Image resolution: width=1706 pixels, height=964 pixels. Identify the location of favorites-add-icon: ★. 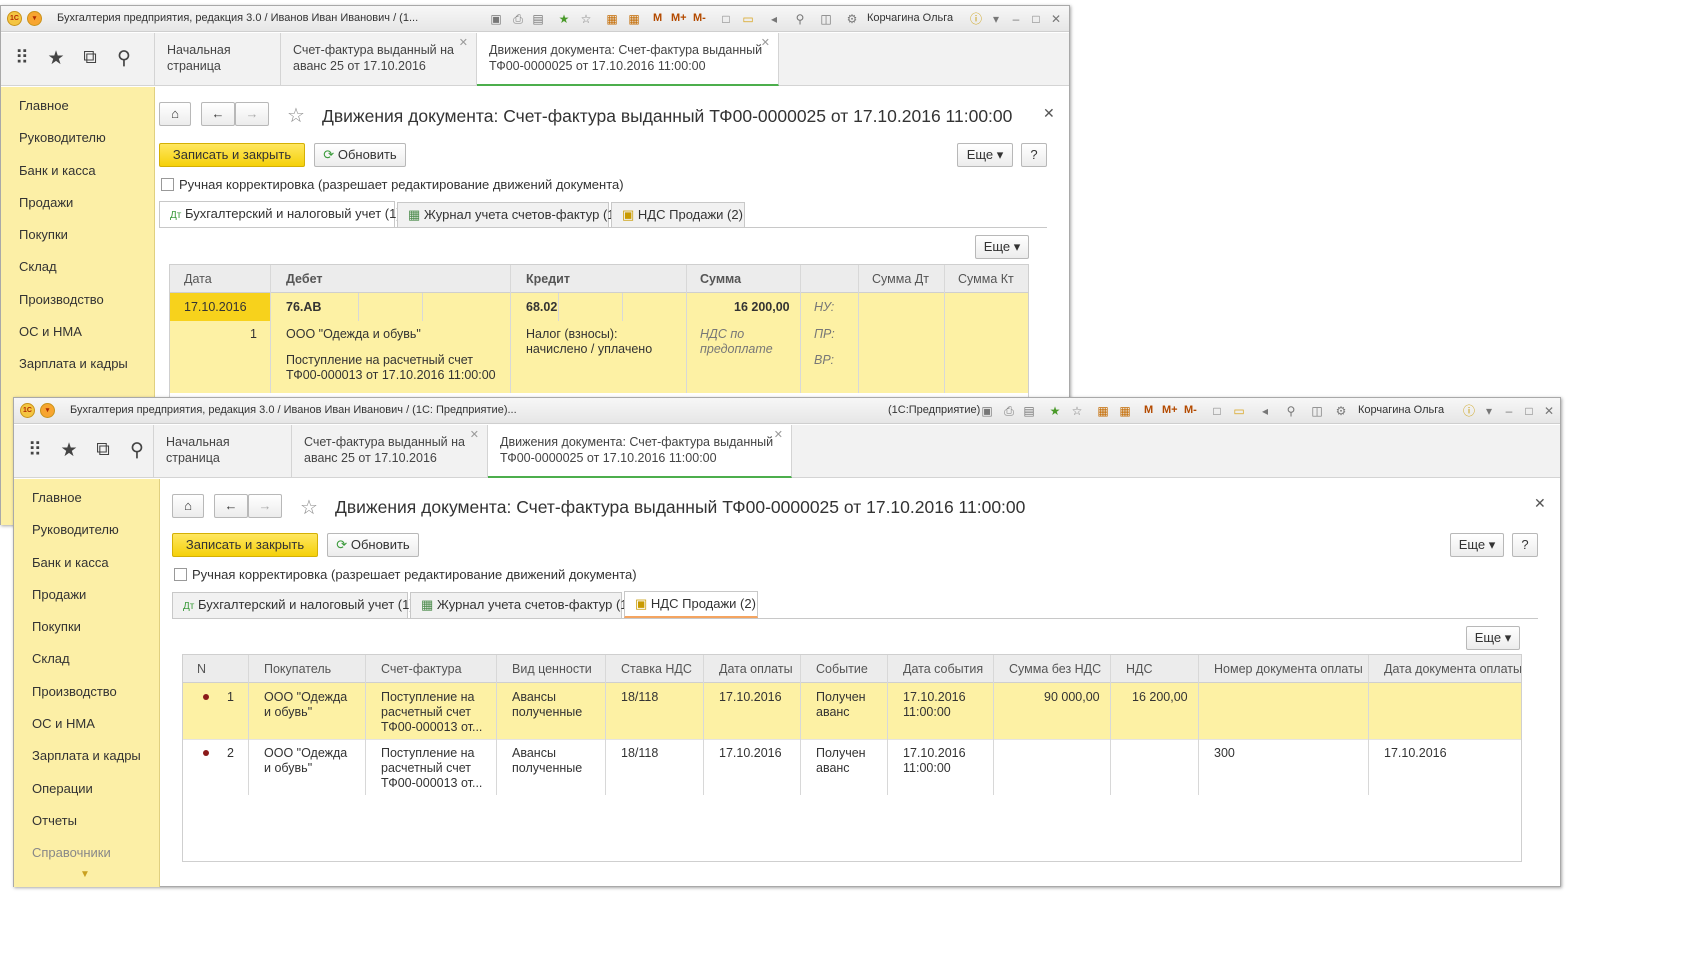
(1055, 411).